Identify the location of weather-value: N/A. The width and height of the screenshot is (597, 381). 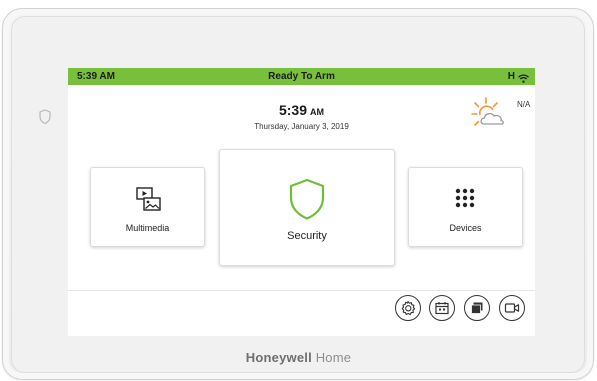
(524, 104).